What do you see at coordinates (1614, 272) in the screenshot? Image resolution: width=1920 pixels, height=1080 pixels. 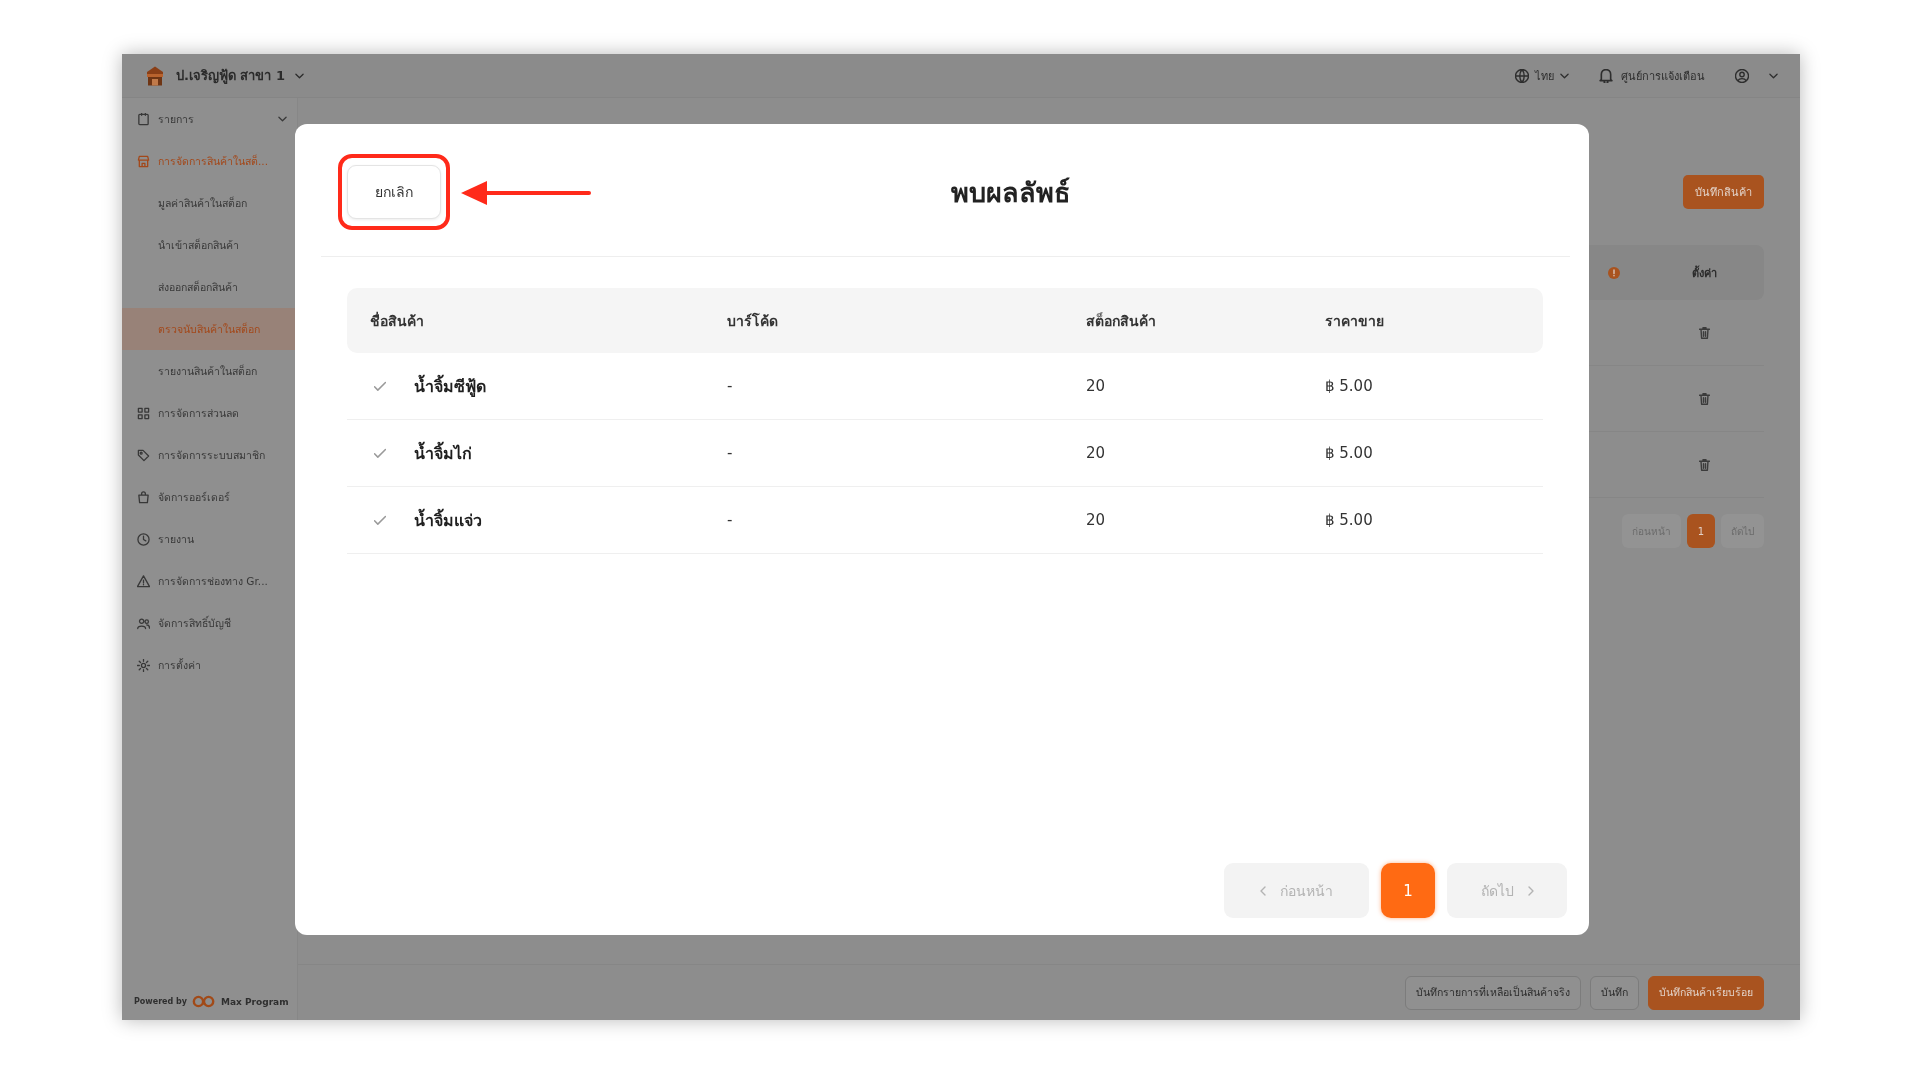 I see `alert-icon` at bounding box center [1614, 272].